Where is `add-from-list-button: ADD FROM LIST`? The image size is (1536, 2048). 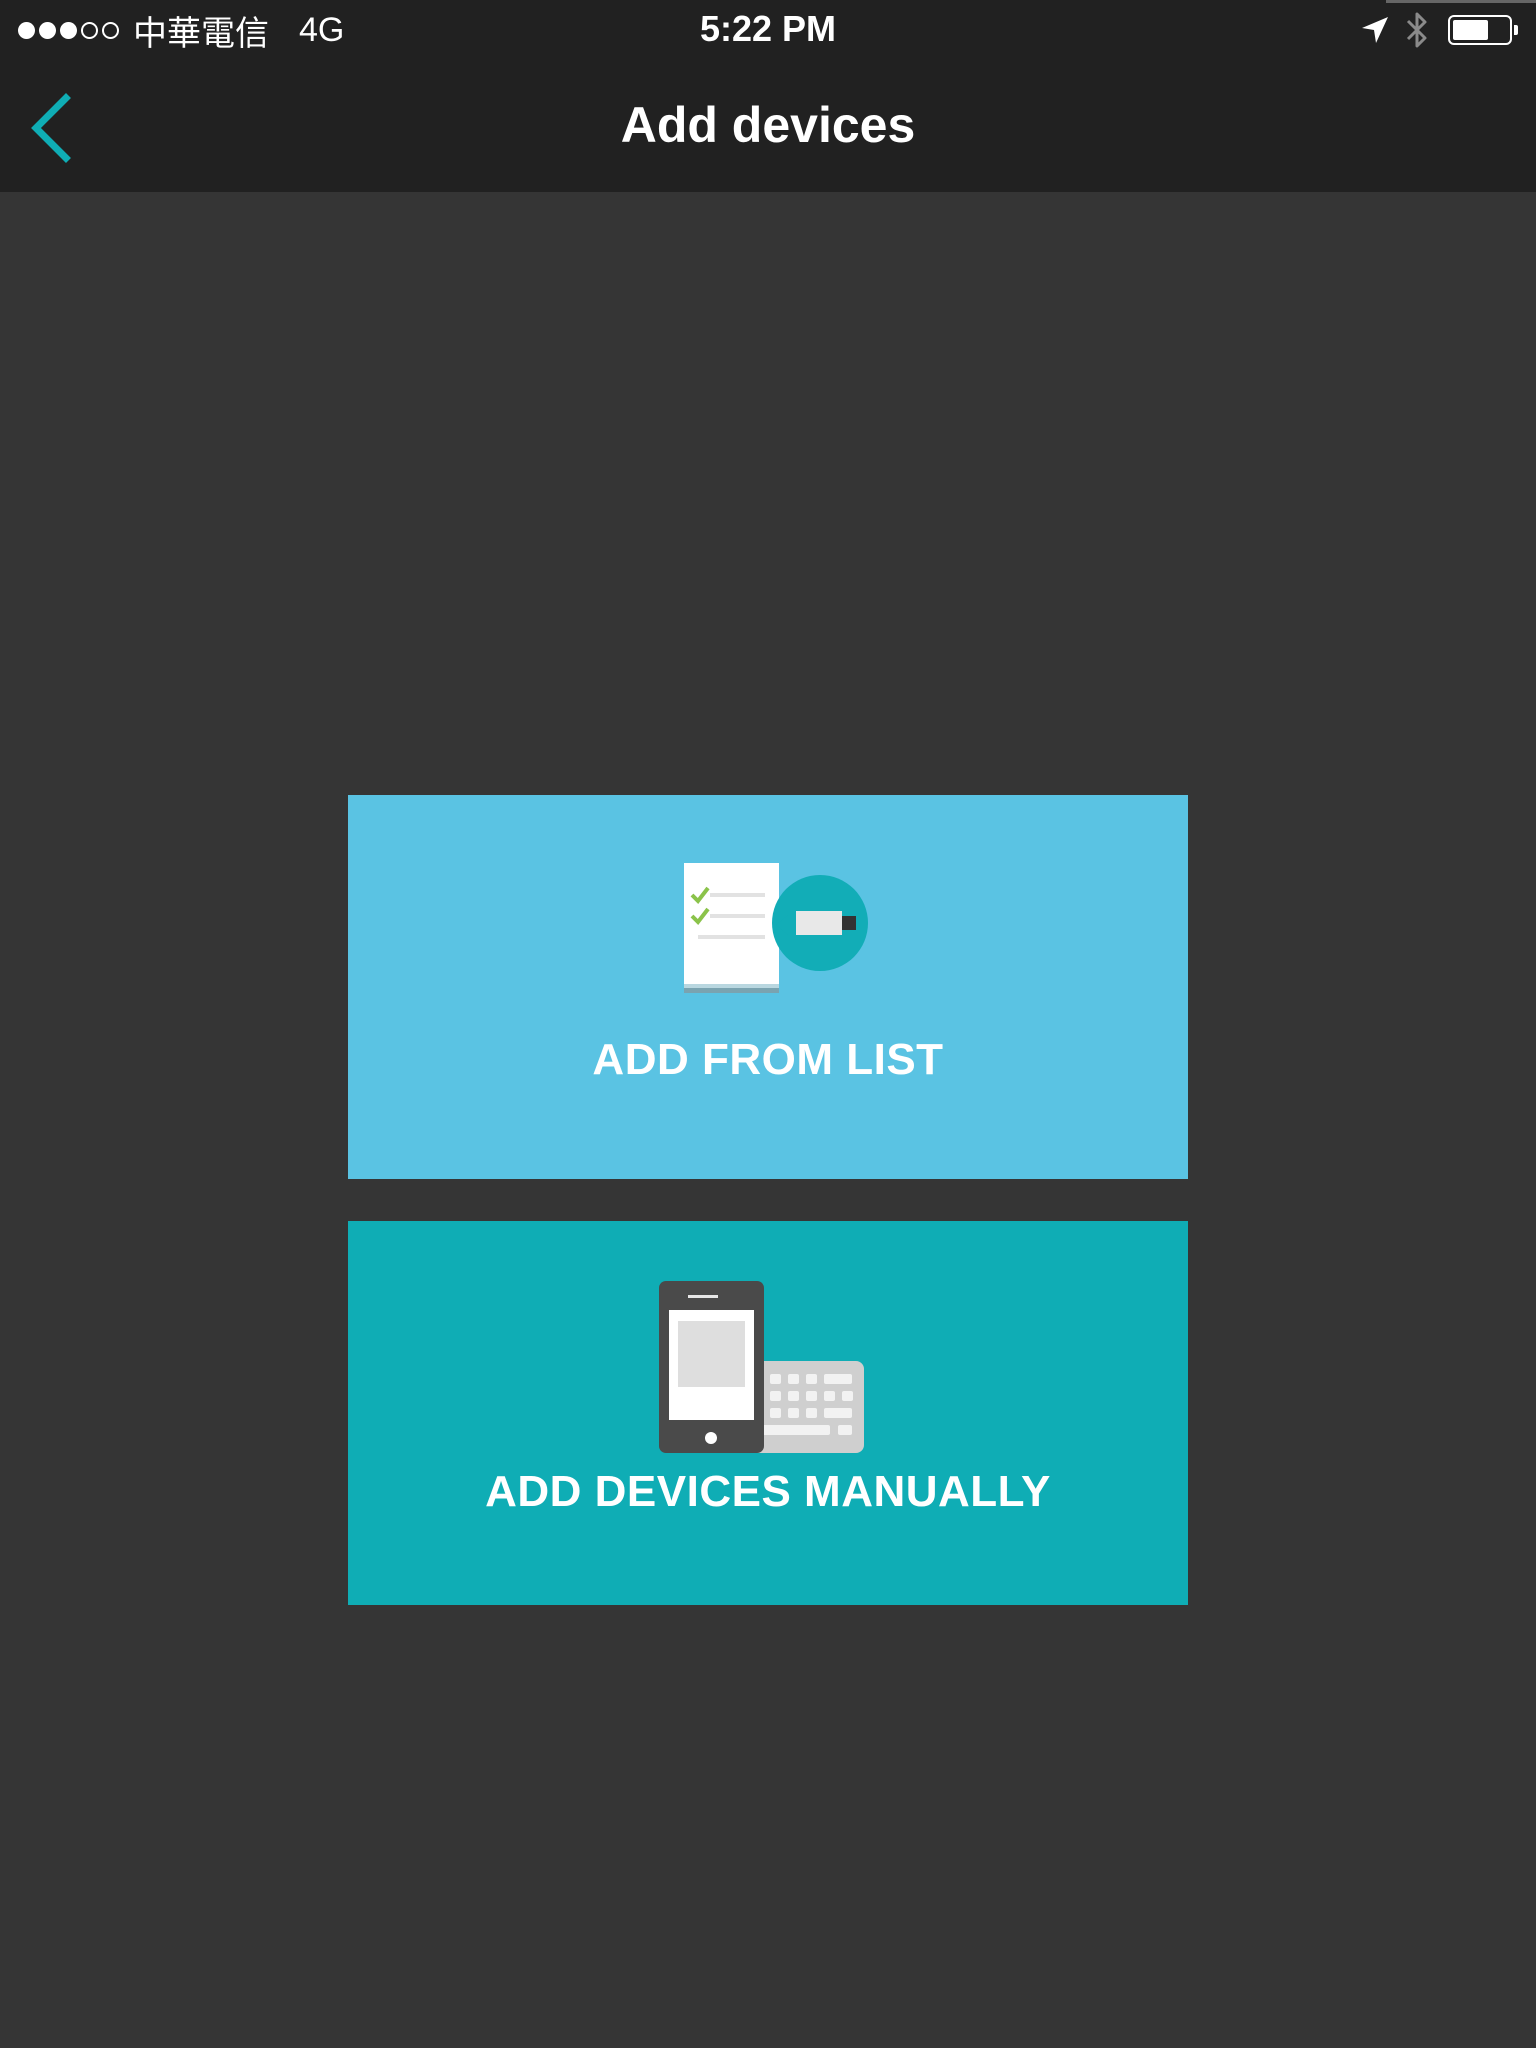 add-from-list-button: ADD FROM LIST is located at coordinates (768, 987).